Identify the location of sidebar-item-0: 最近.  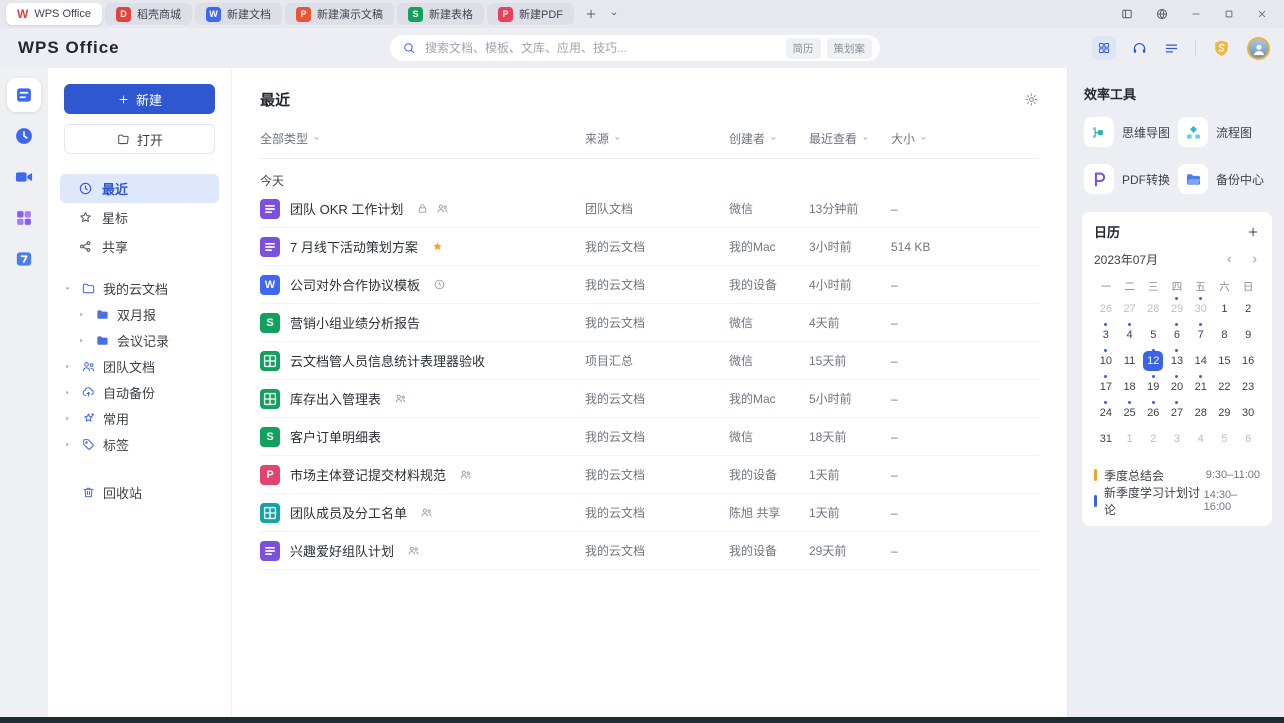
(139, 188).